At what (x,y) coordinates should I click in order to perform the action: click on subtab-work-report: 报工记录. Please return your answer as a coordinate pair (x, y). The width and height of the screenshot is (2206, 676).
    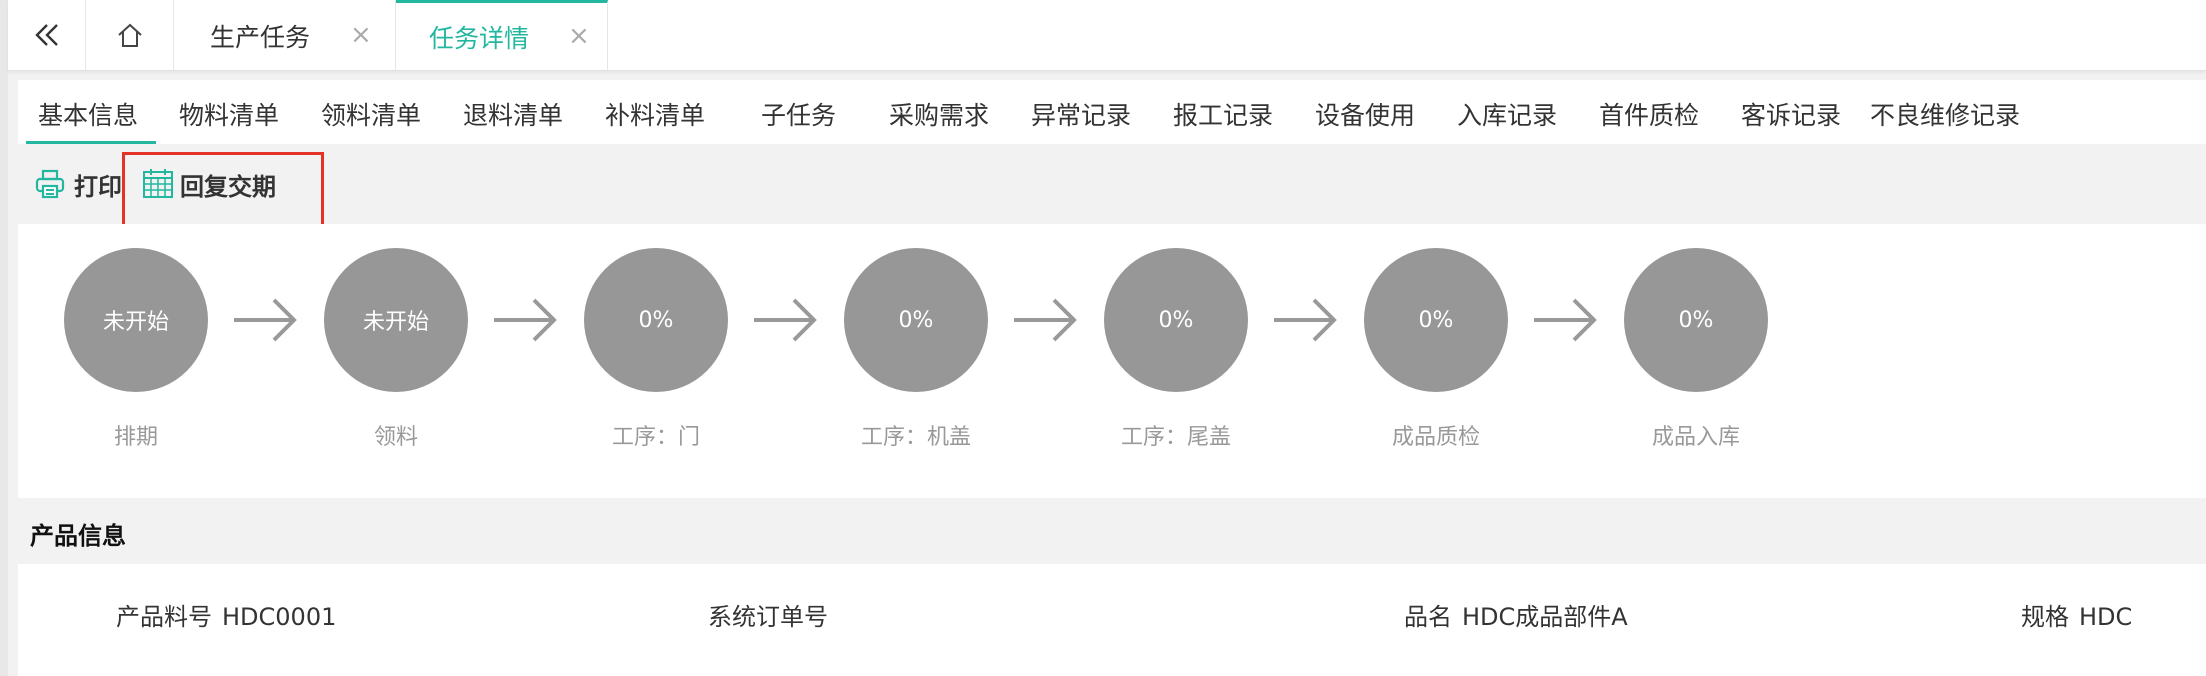
    Looking at the image, I should click on (1223, 114).